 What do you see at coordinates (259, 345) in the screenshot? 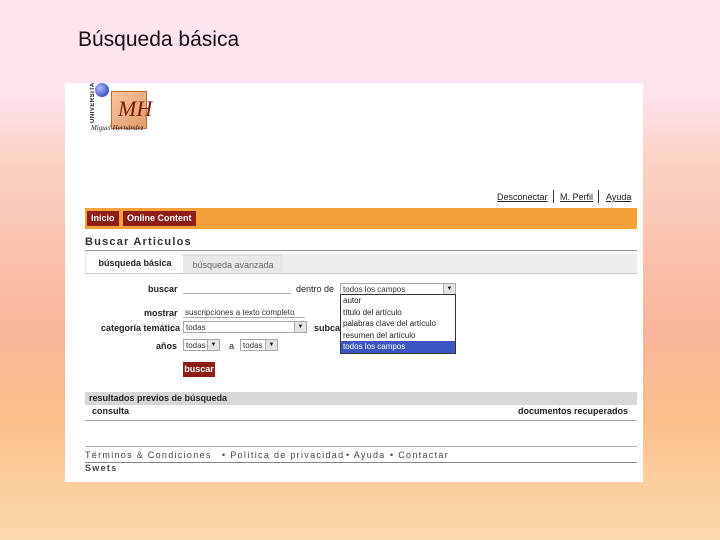
I see `anos-to-select: todas ▼` at bounding box center [259, 345].